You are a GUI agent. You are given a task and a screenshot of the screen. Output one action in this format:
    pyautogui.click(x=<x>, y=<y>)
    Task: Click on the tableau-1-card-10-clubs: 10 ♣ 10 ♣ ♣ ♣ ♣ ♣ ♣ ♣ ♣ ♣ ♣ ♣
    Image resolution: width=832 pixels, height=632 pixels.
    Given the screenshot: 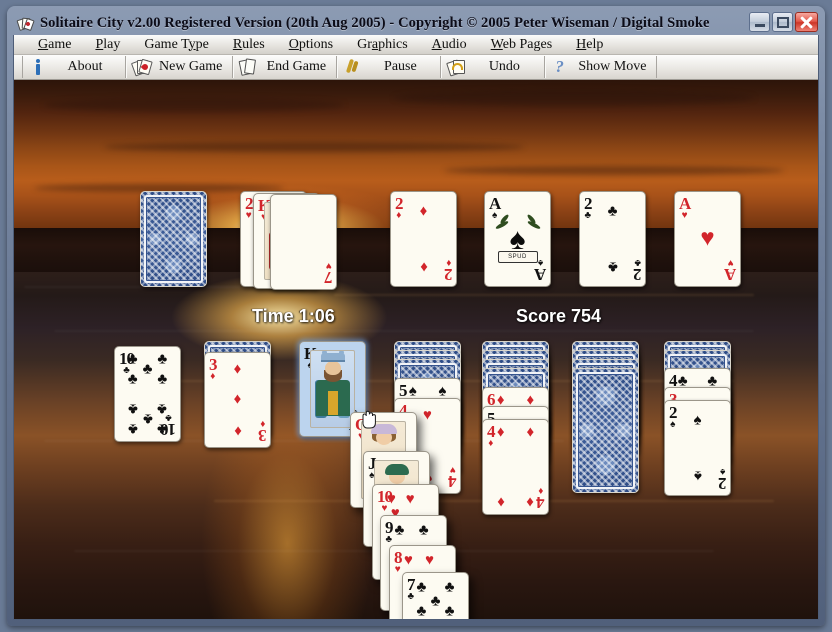 What is the action you would take?
    pyautogui.click(x=147, y=394)
    